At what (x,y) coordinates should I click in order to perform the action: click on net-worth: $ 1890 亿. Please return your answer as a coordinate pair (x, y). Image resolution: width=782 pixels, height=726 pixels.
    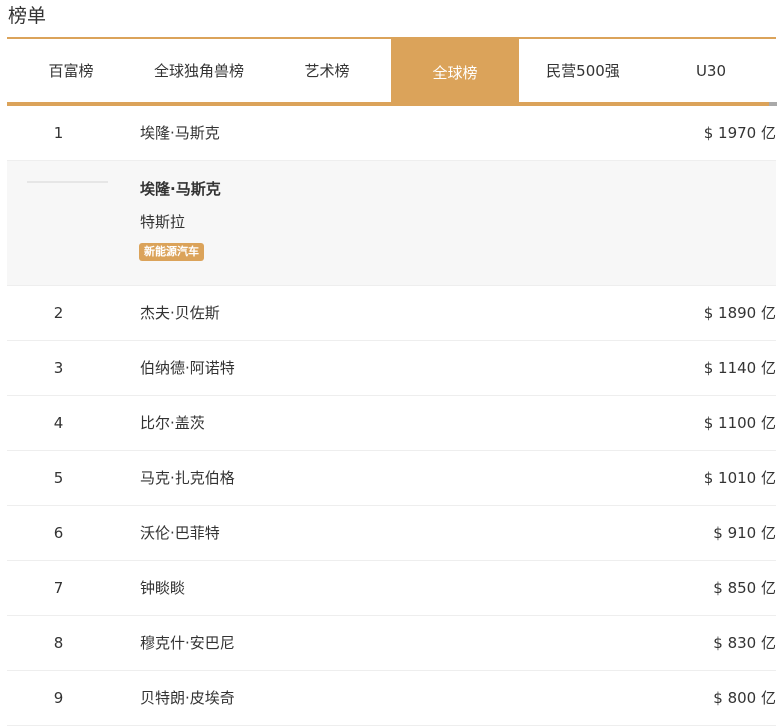
    Looking at the image, I should click on (739, 313).